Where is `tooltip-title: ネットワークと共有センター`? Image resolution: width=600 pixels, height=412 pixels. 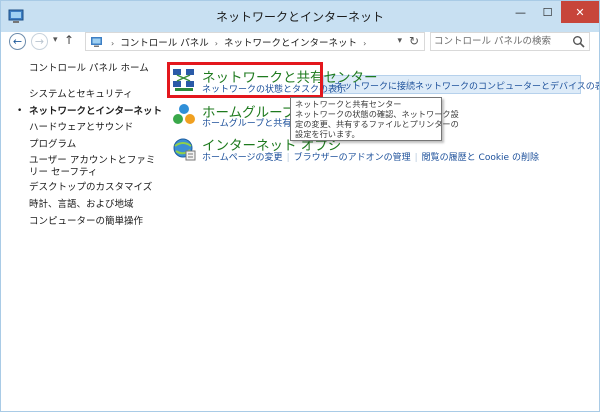 tooltip-title: ネットワークと共有センター is located at coordinates (348, 104).